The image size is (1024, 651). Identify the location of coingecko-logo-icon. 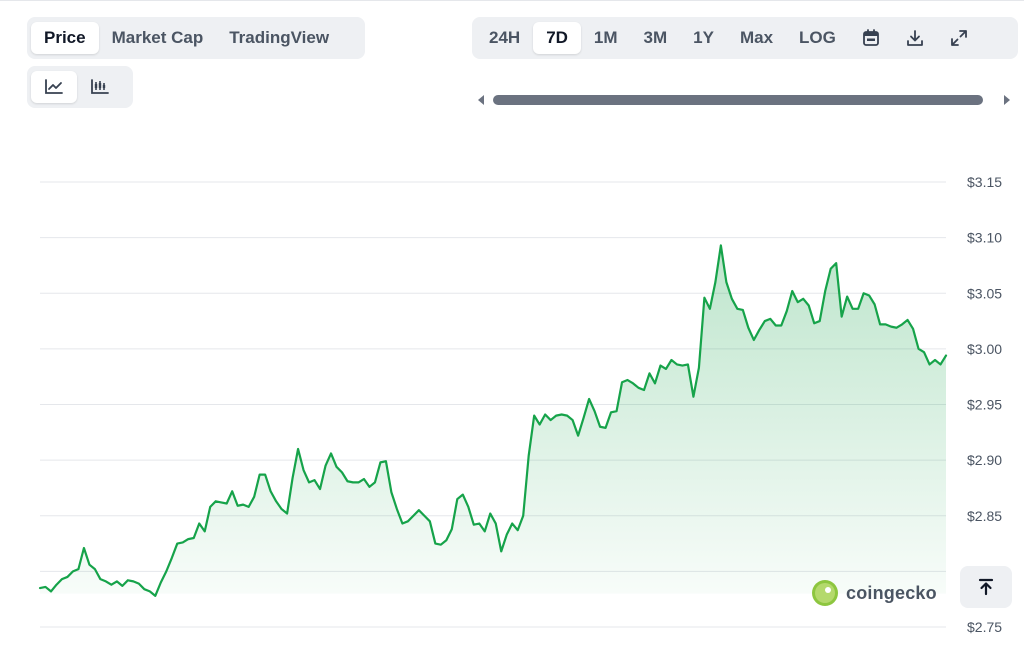
(825, 593).